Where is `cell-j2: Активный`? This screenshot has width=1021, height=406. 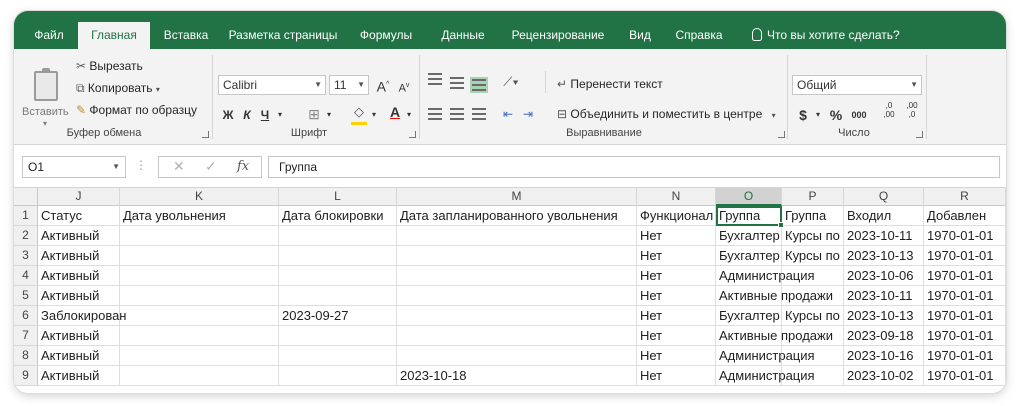
cell-j2: Активный is located at coordinates (79, 236).